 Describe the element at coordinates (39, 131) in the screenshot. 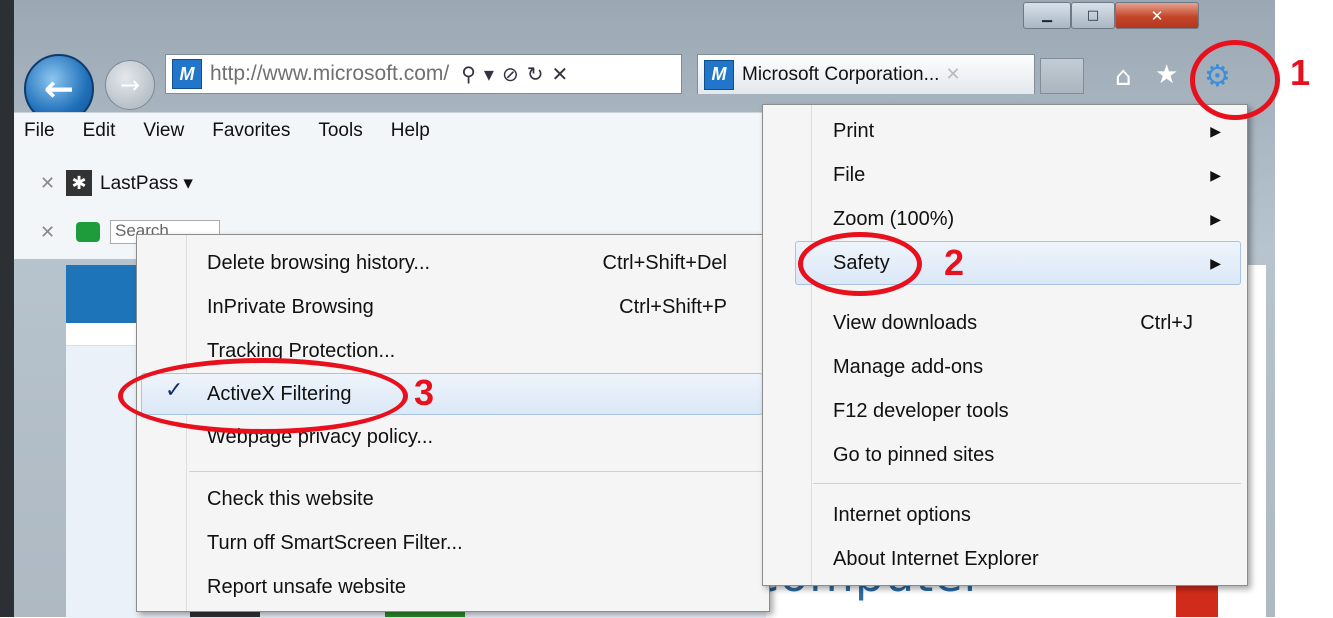

I see `menu-file: File` at that location.